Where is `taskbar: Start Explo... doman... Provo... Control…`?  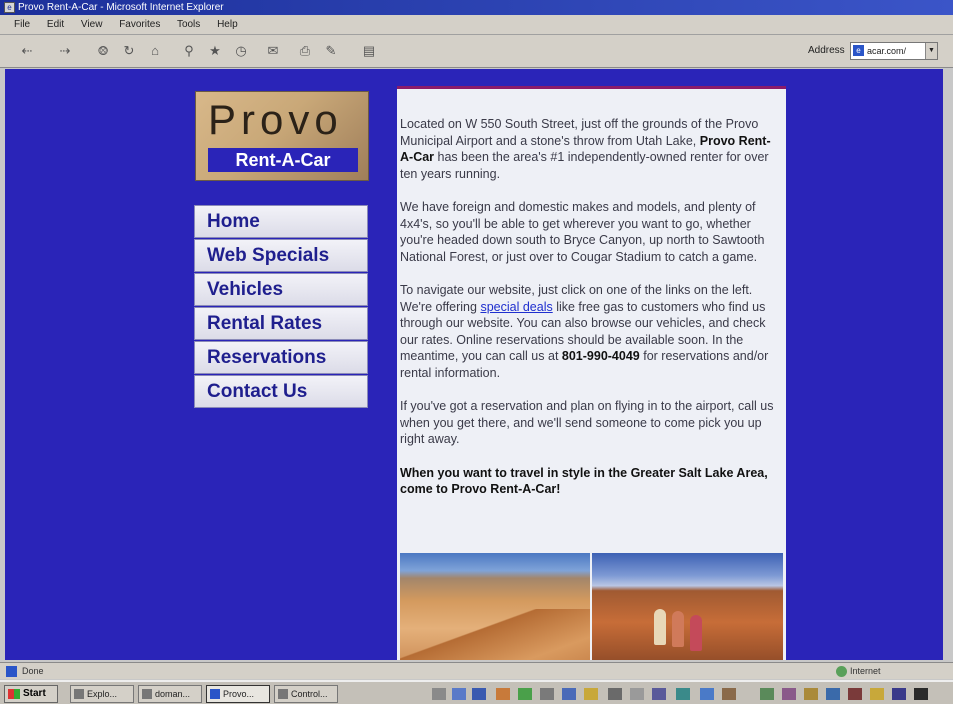
taskbar: Start Explo... doman... Provo... Control… is located at coordinates (476, 692).